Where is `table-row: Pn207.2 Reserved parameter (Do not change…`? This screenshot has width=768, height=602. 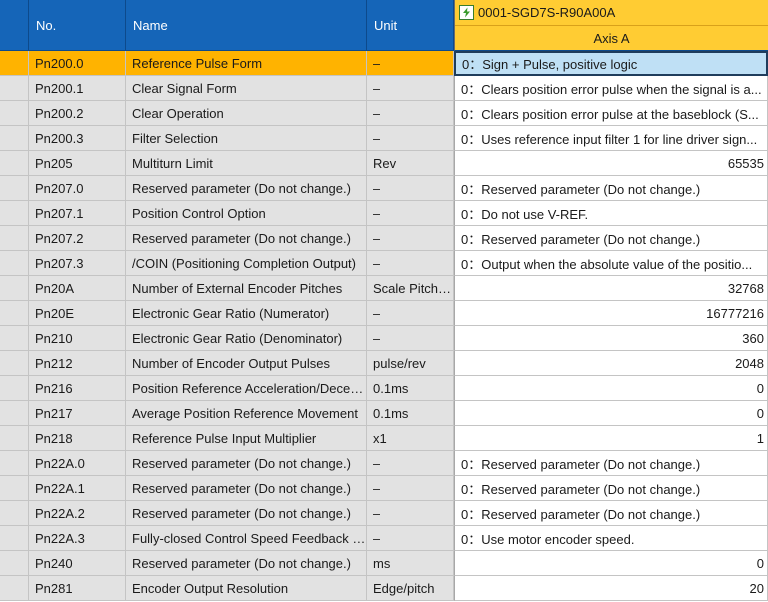
table-row: Pn207.2 Reserved parameter (Do not change… is located at coordinates (384, 238).